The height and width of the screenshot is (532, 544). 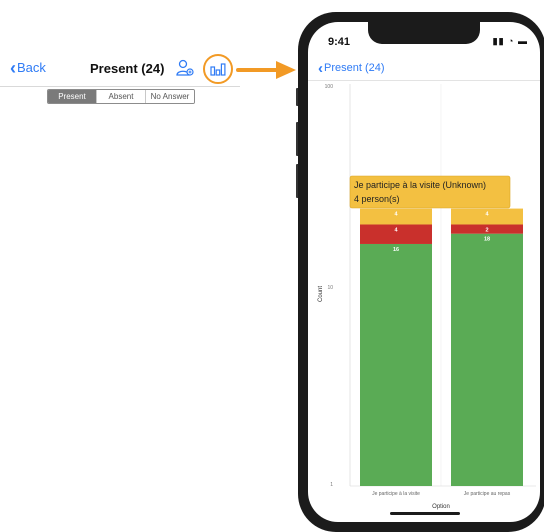 I want to click on add-person-icon, so click(x=185, y=68).